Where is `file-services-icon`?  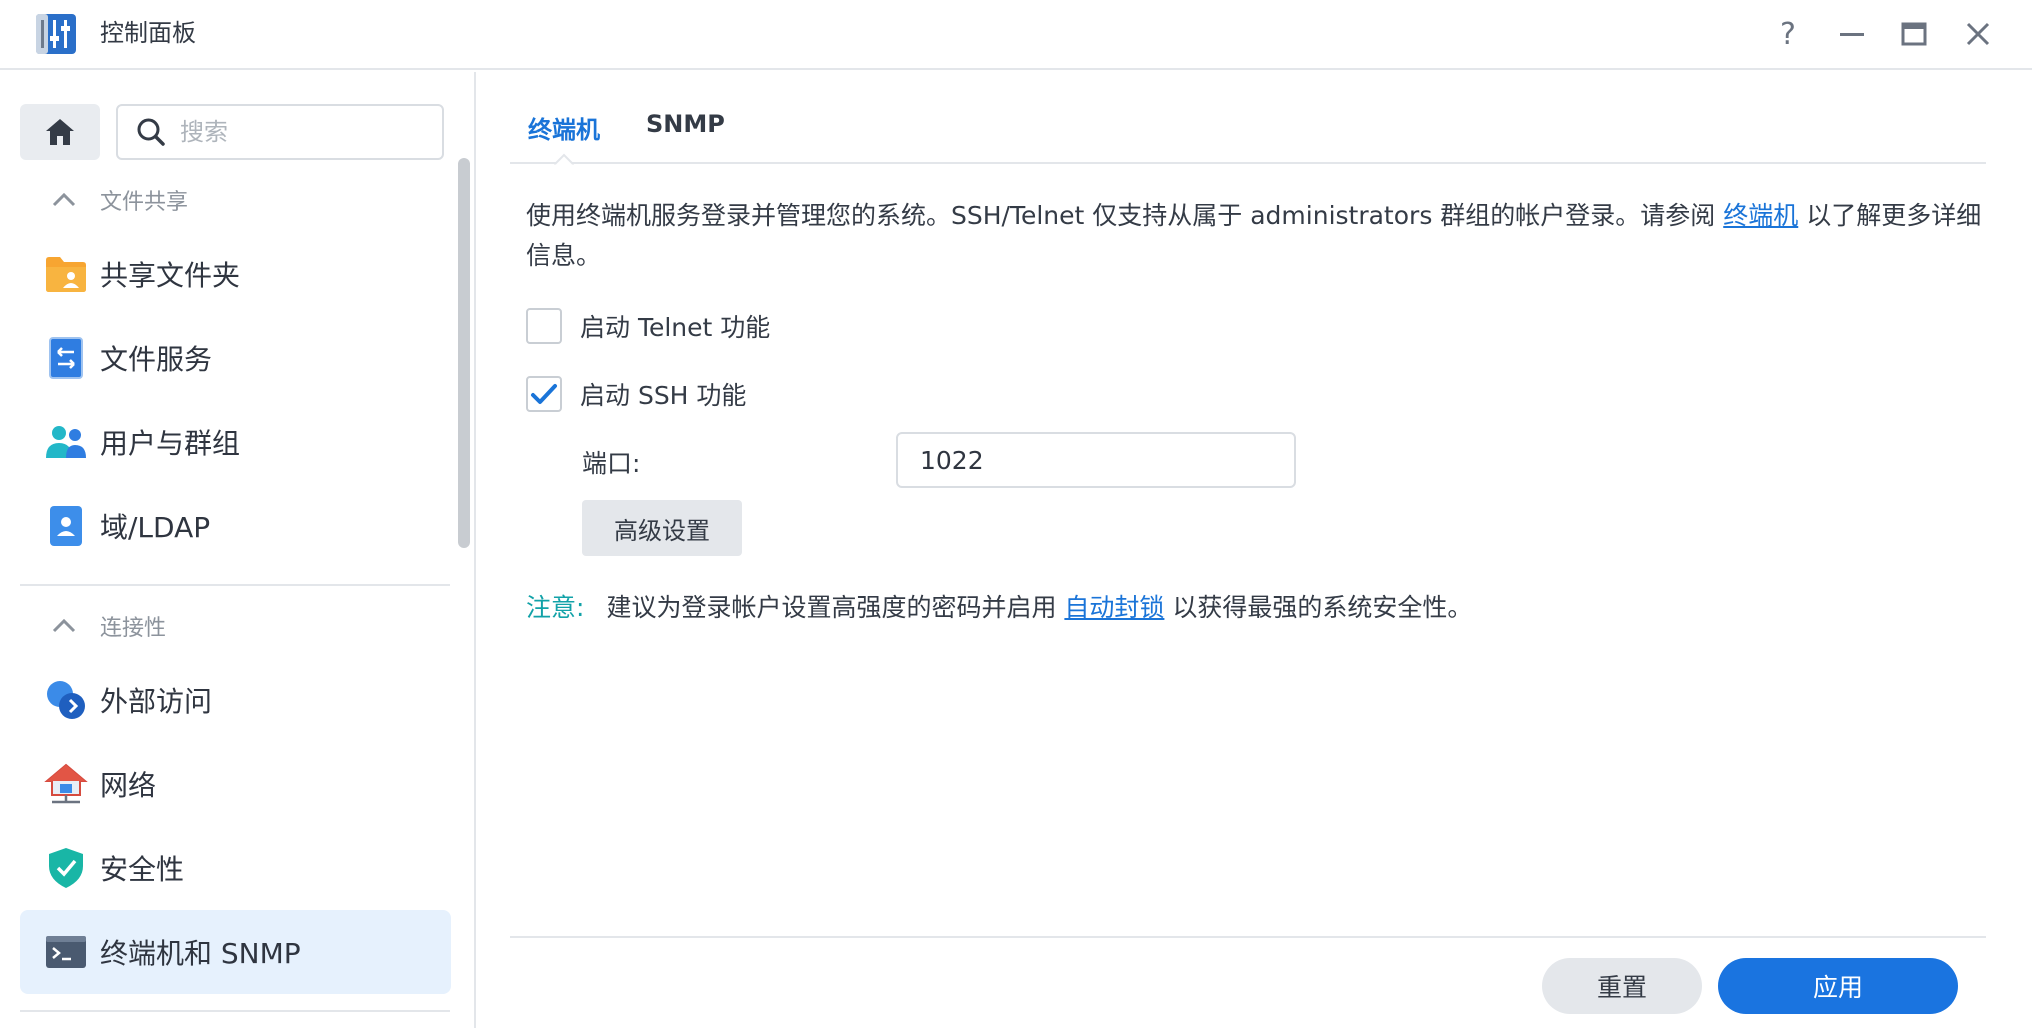
file-services-icon is located at coordinates (66, 358).